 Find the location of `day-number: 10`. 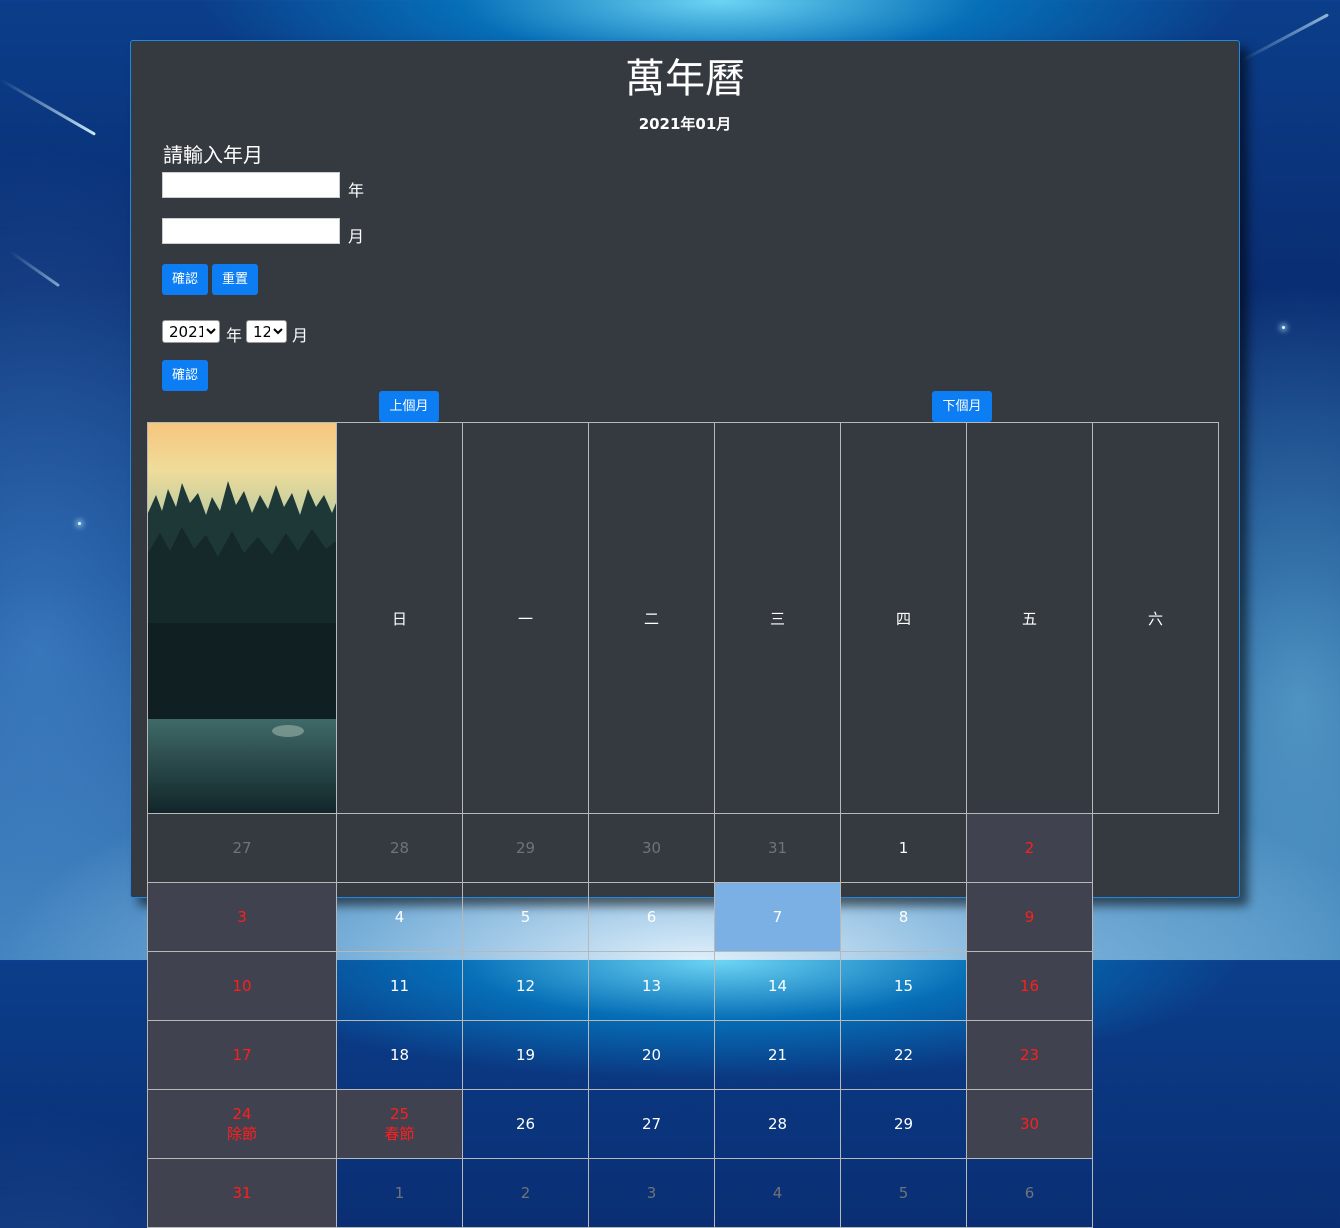

day-number: 10 is located at coordinates (242, 986).